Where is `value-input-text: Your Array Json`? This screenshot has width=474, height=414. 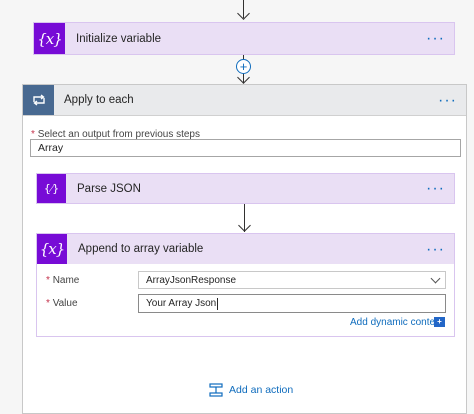
value-input-text: Your Array Json is located at coordinates (181, 303).